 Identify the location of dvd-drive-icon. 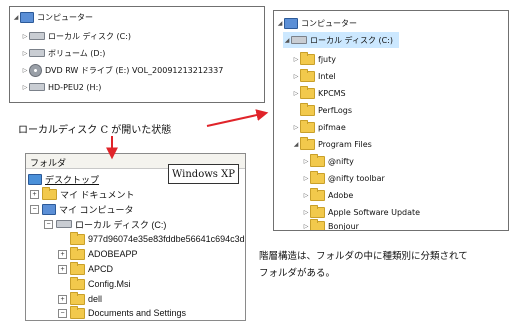
(35, 70).